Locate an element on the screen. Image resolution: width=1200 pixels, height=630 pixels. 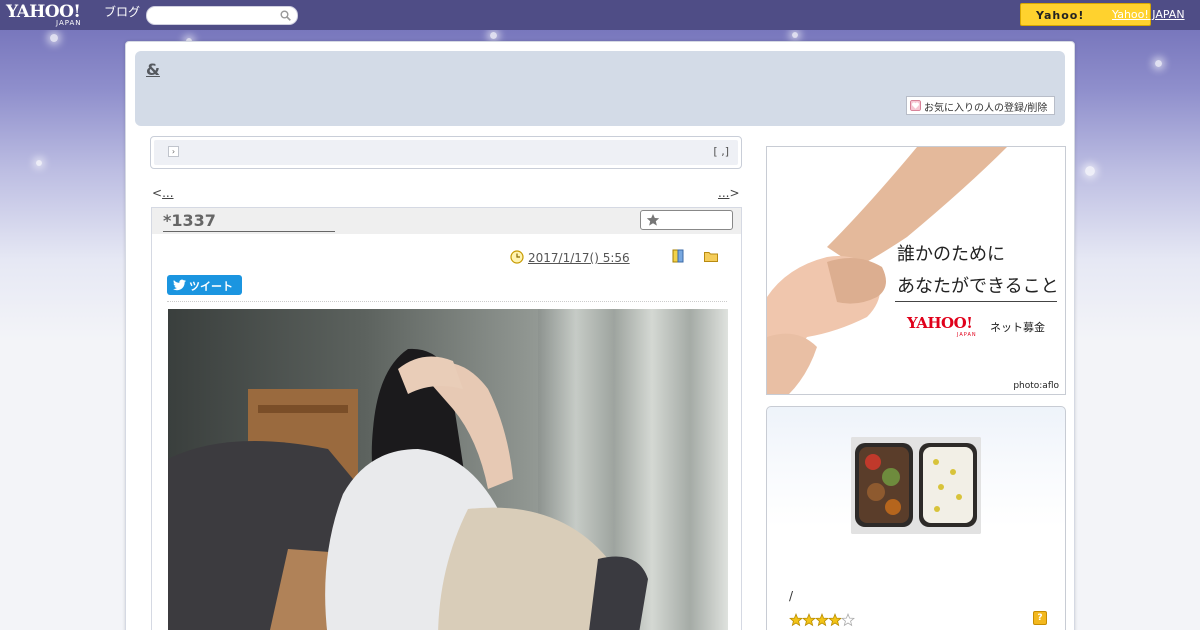
yahoo-blog-logo: YAHOO! JAPAN ブログ is located at coordinates (73, 15).